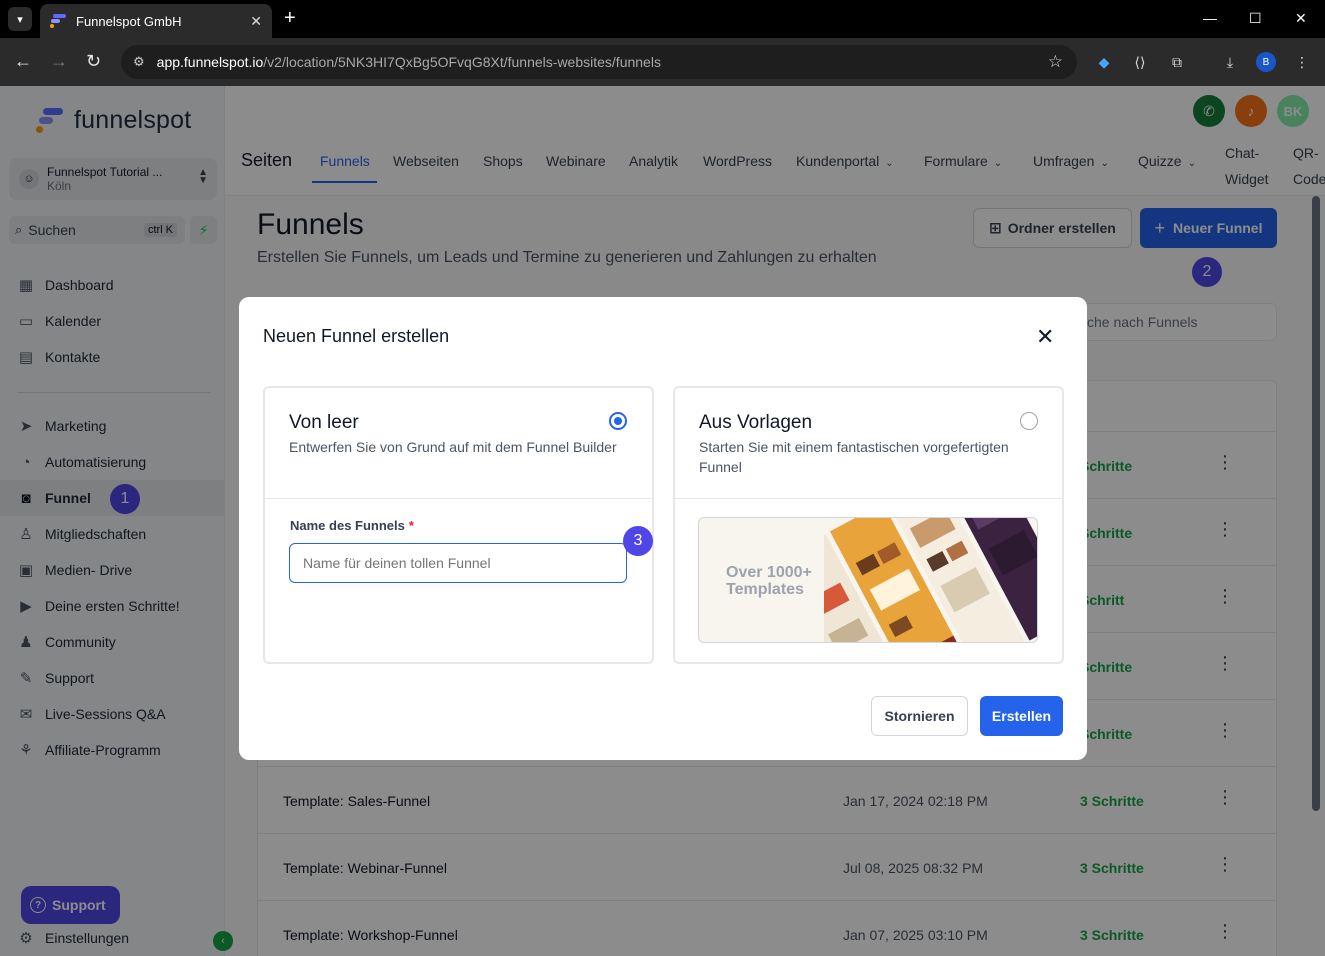 The image size is (1325, 956). Describe the element at coordinates (1177, 62) in the screenshot. I see `extensions-puzzle-icon: ⧉` at that location.